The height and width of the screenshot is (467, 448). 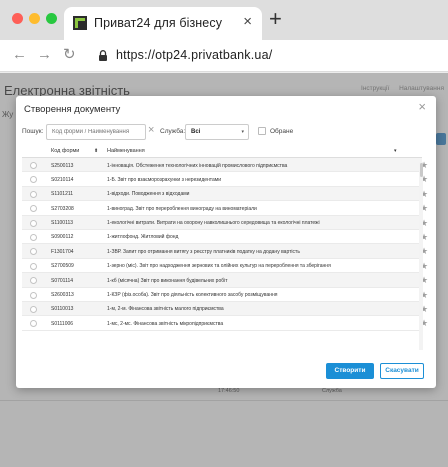 What do you see at coordinates (282, 131) in the screenshot?
I see `favorites-label: Обране` at bounding box center [282, 131].